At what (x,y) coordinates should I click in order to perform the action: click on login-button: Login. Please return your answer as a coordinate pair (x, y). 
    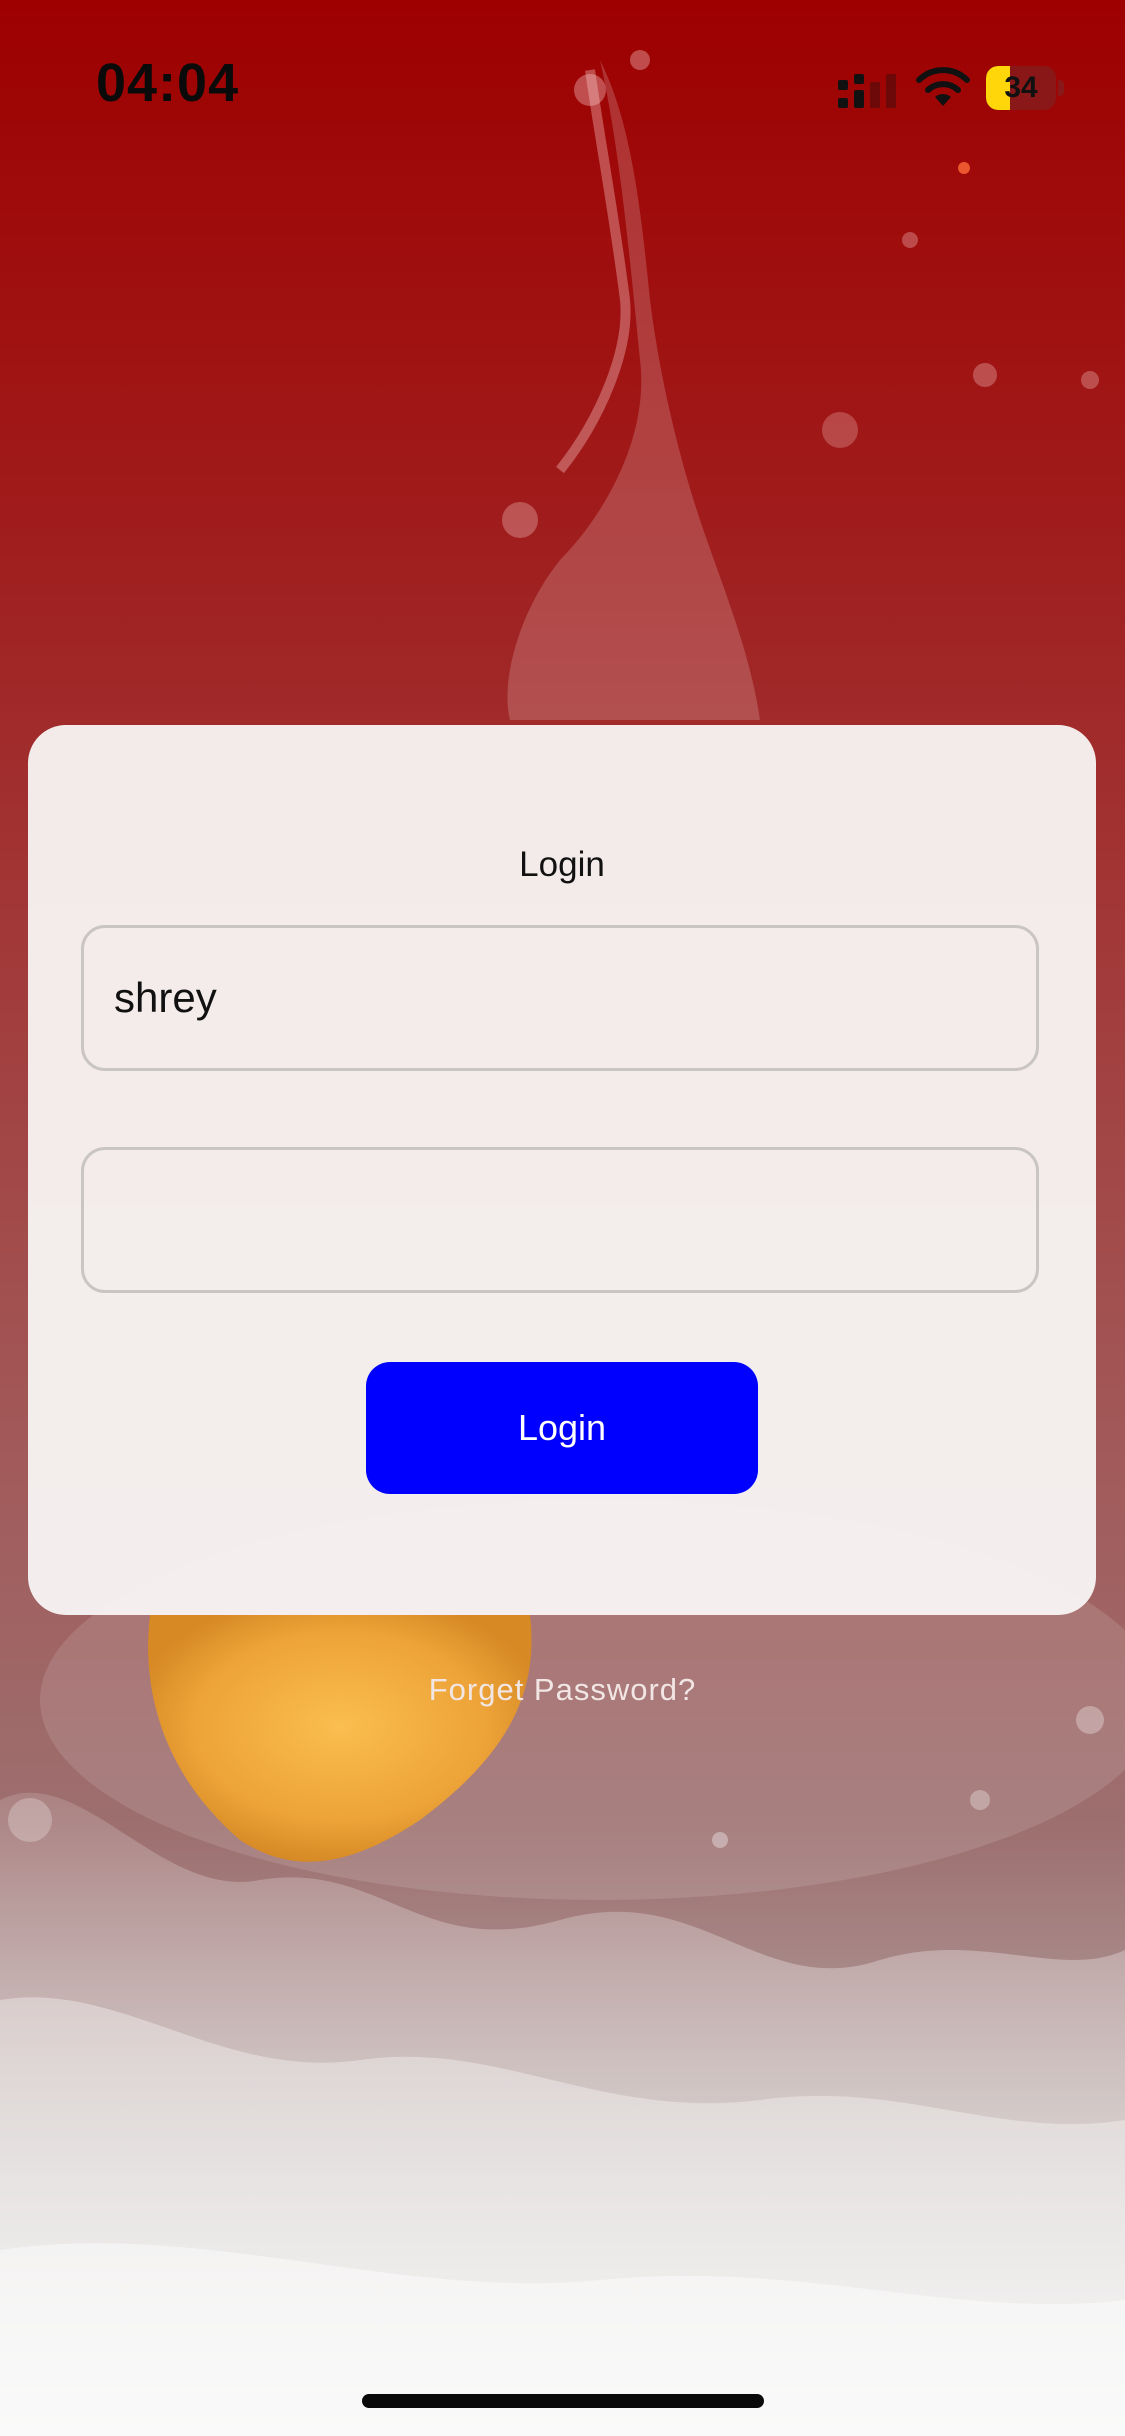
    Looking at the image, I should click on (562, 1428).